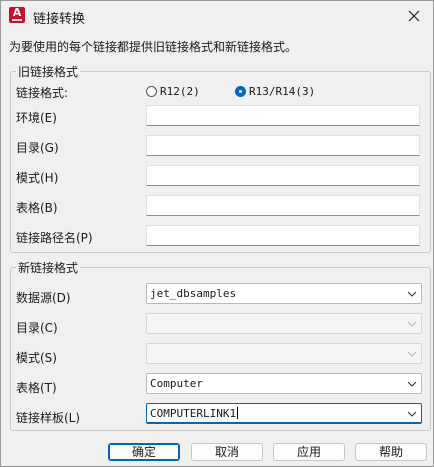  What do you see at coordinates (284, 293) in the screenshot?
I see `datasource-combo: jet_dbsamples` at bounding box center [284, 293].